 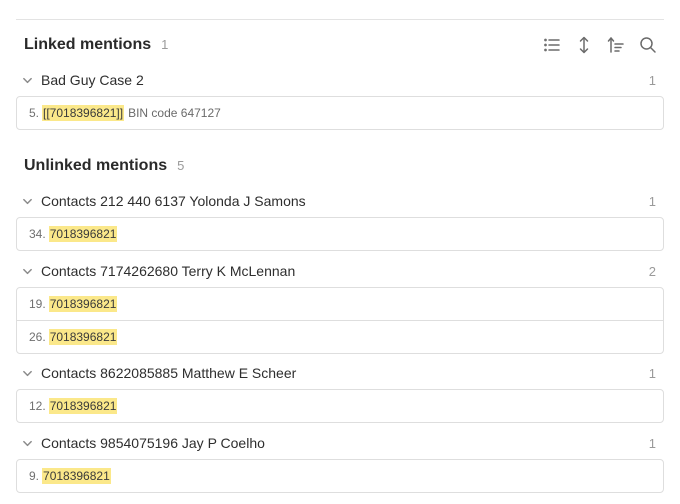 What do you see at coordinates (340, 80) in the screenshot?
I see `linked-group-header: Bad Guy Case 2 1` at bounding box center [340, 80].